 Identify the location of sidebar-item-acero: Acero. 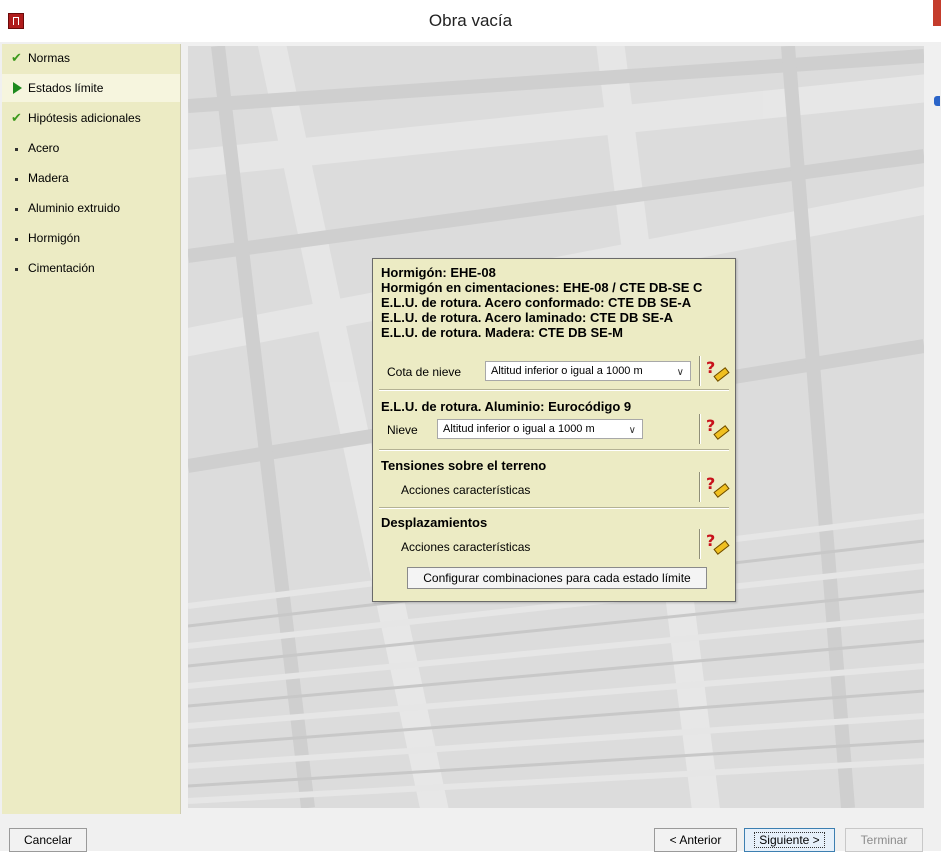
(91, 148).